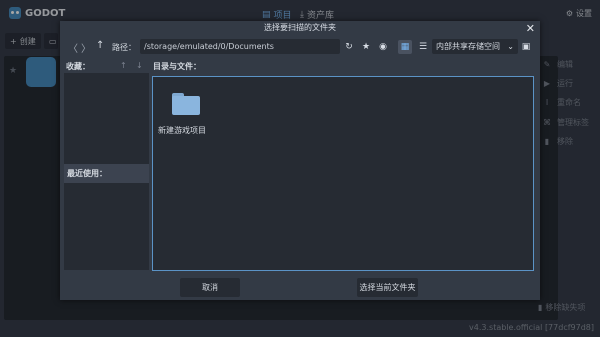  I want to click on grid-view-icon: ▦, so click(405, 47).